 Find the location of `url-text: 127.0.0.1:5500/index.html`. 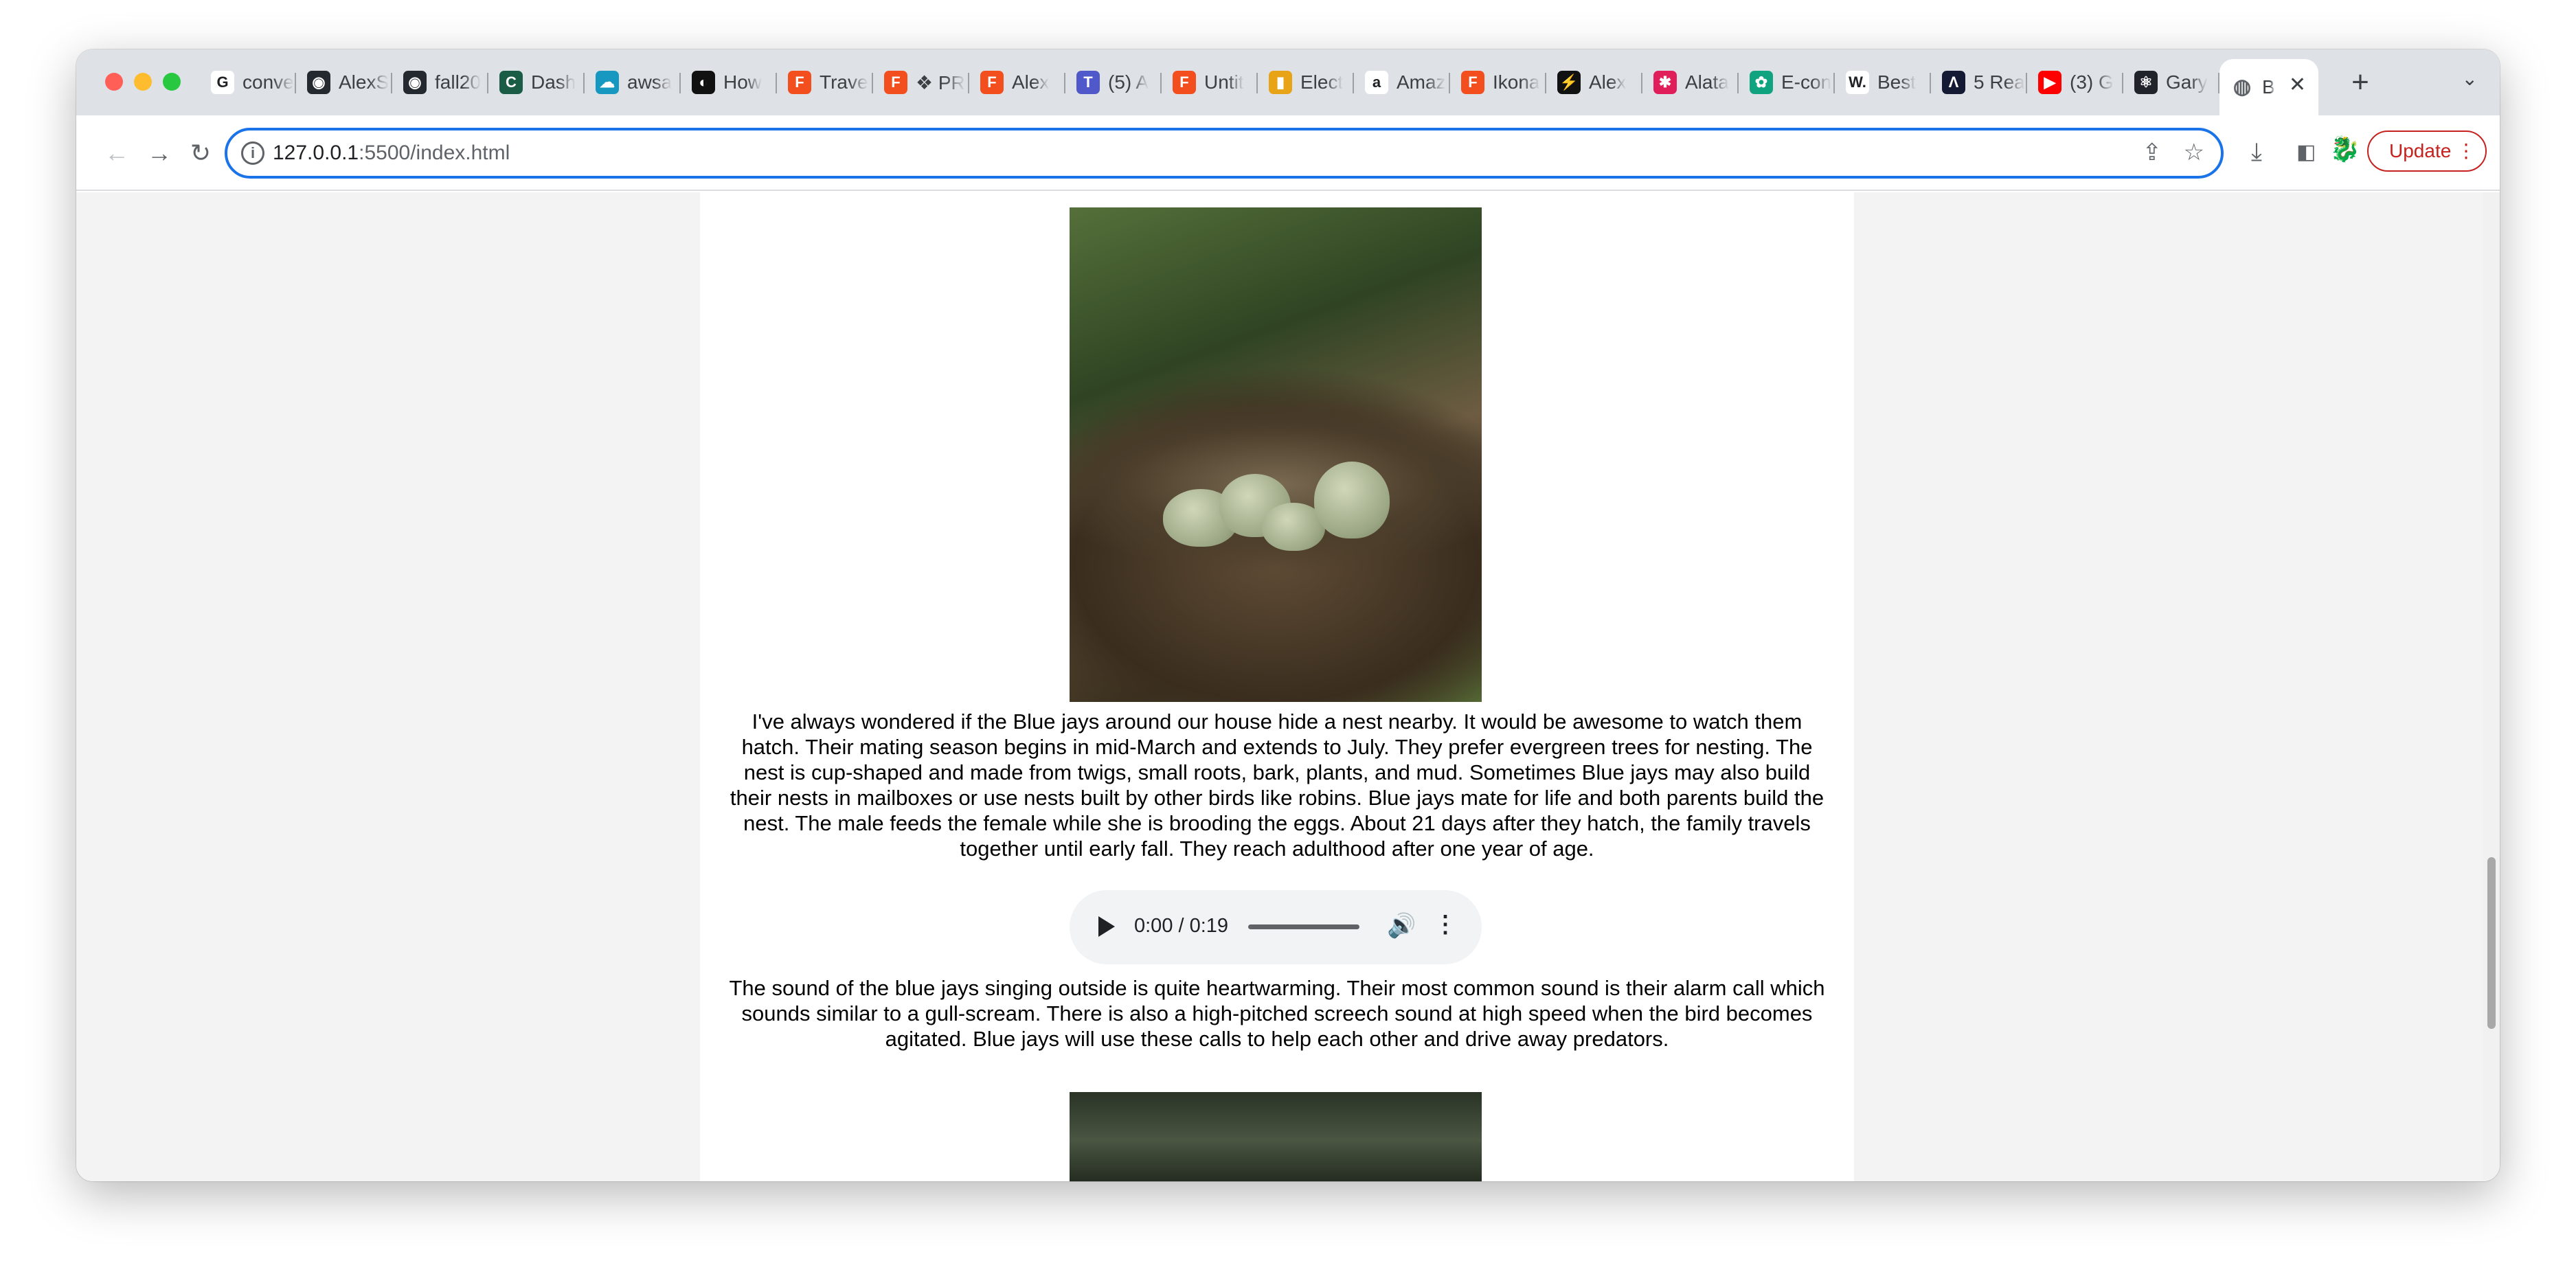

url-text: 127.0.0.1:5500/index.html is located at coordinates (391, 153).